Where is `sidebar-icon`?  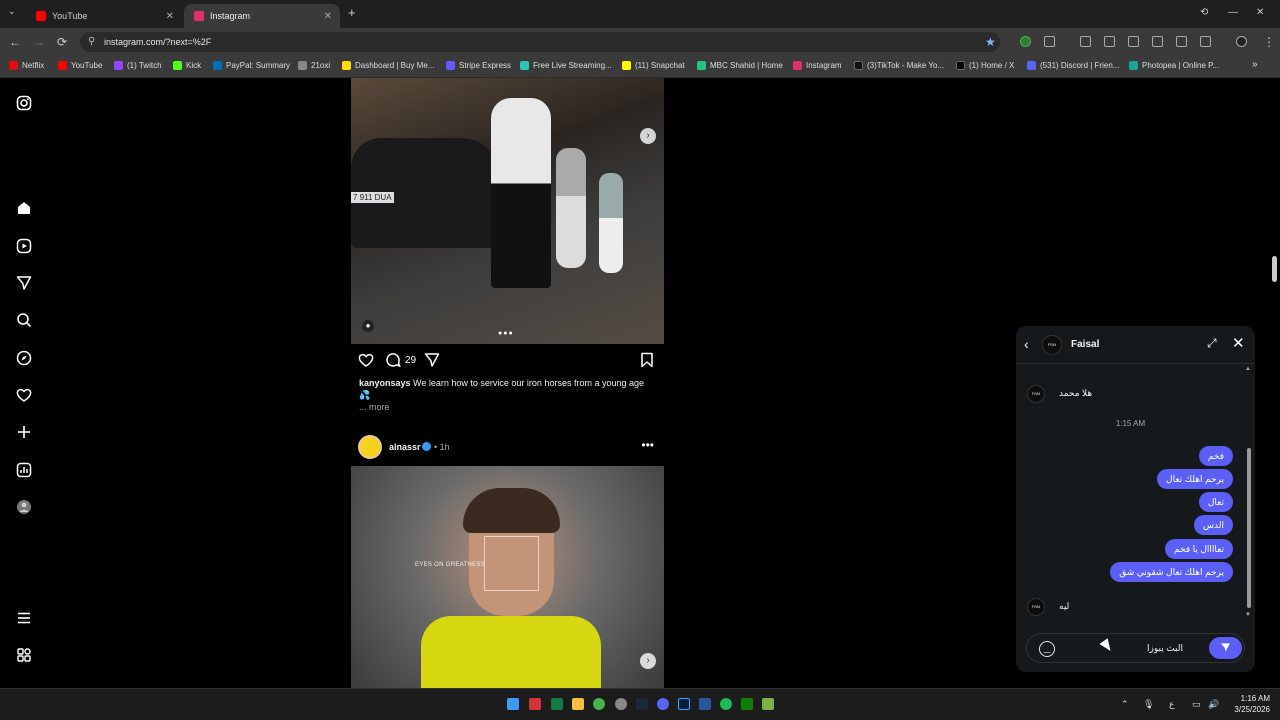 sidebar-icon is located at coordinates (1157, 41).